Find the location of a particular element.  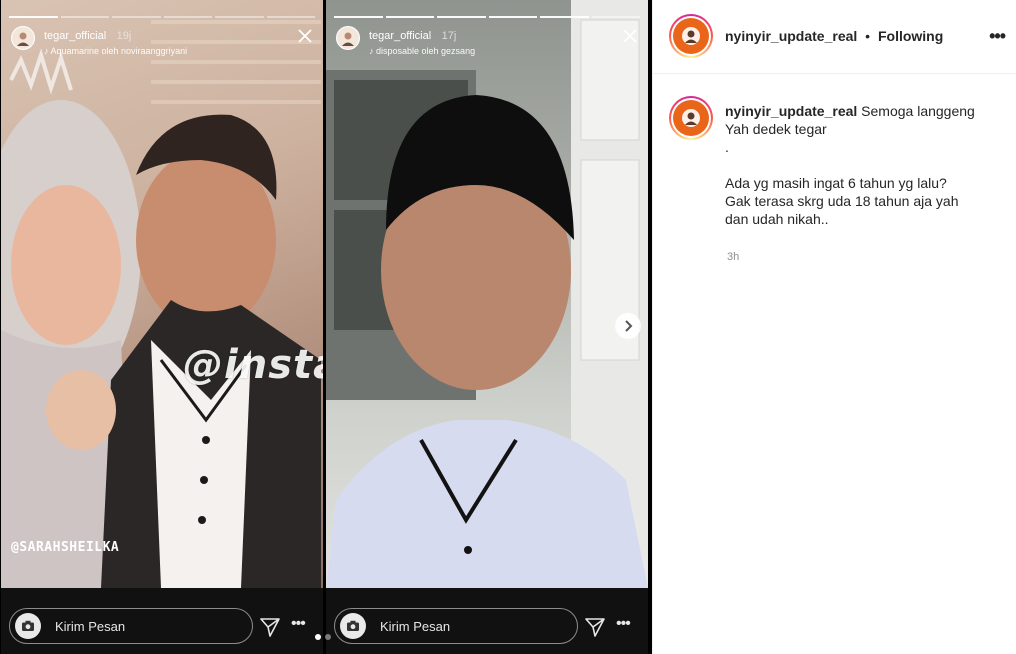

watermark-text: @insta.nyinyir is located at coordinates (253, 365).